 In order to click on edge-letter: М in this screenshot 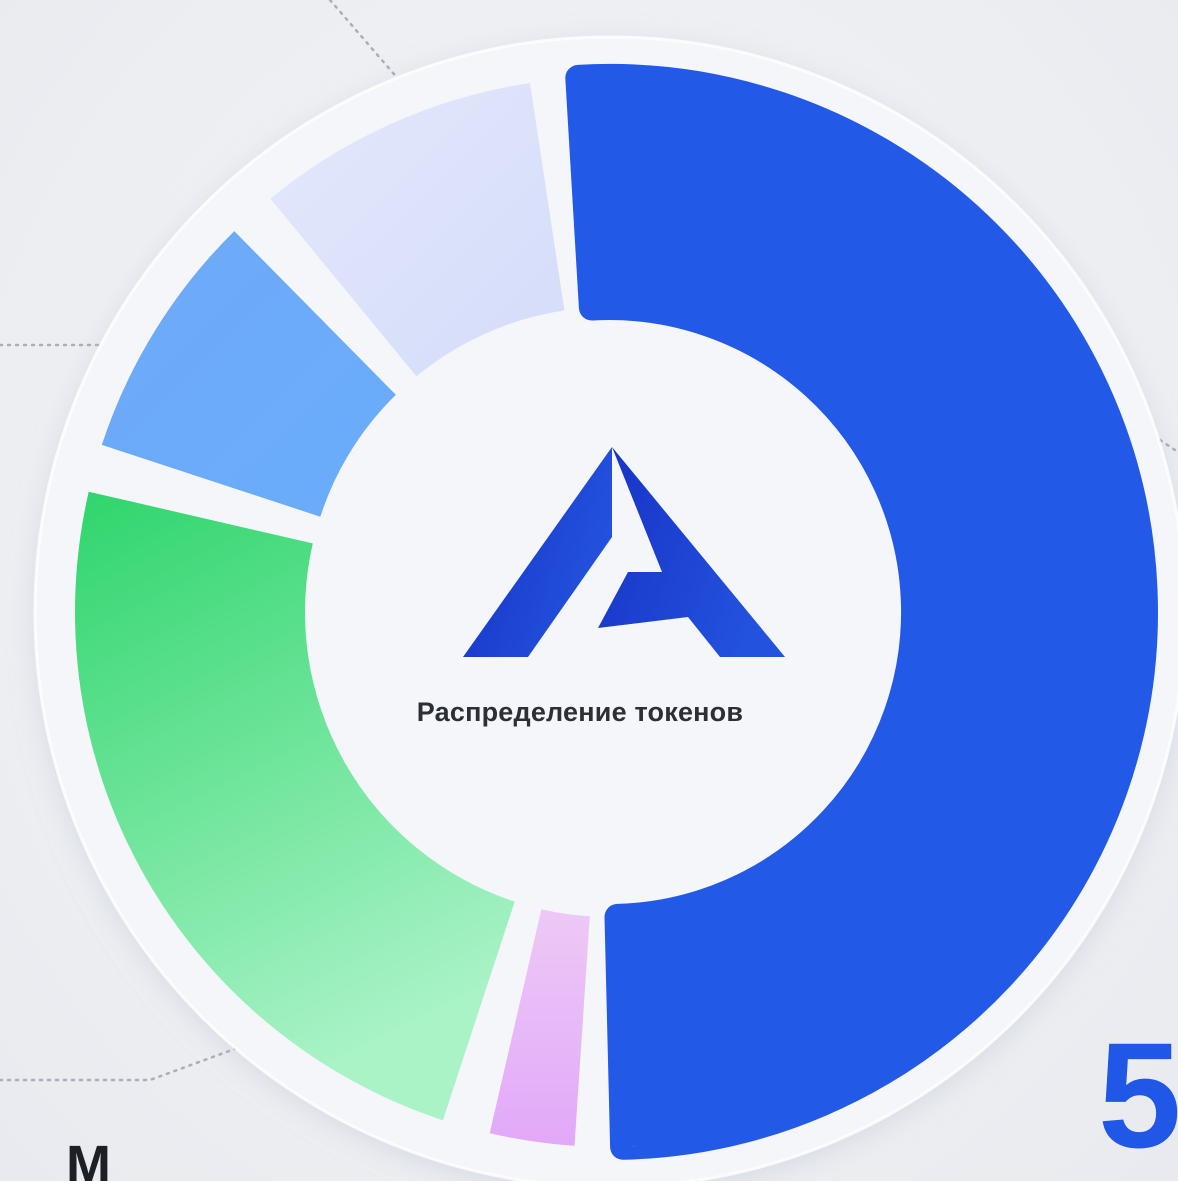, I will do `click(88, 1158)`.